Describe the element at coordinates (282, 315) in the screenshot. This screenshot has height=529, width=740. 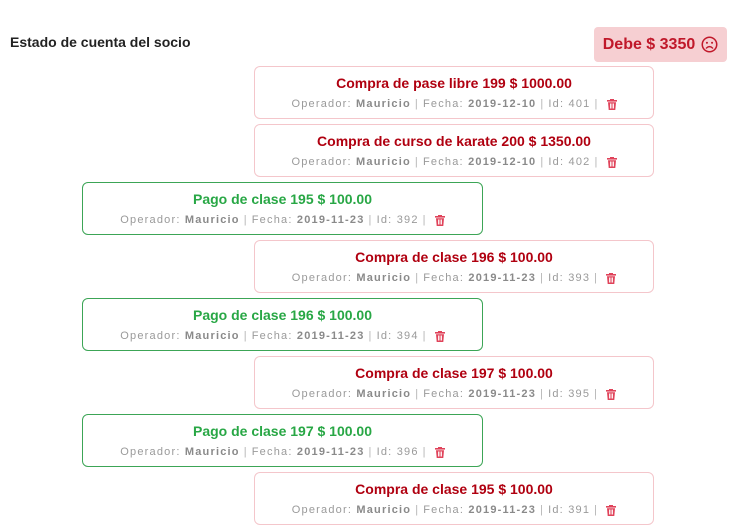
I see `entry-title: Pago de clase 196 $ 100.00` at that location.